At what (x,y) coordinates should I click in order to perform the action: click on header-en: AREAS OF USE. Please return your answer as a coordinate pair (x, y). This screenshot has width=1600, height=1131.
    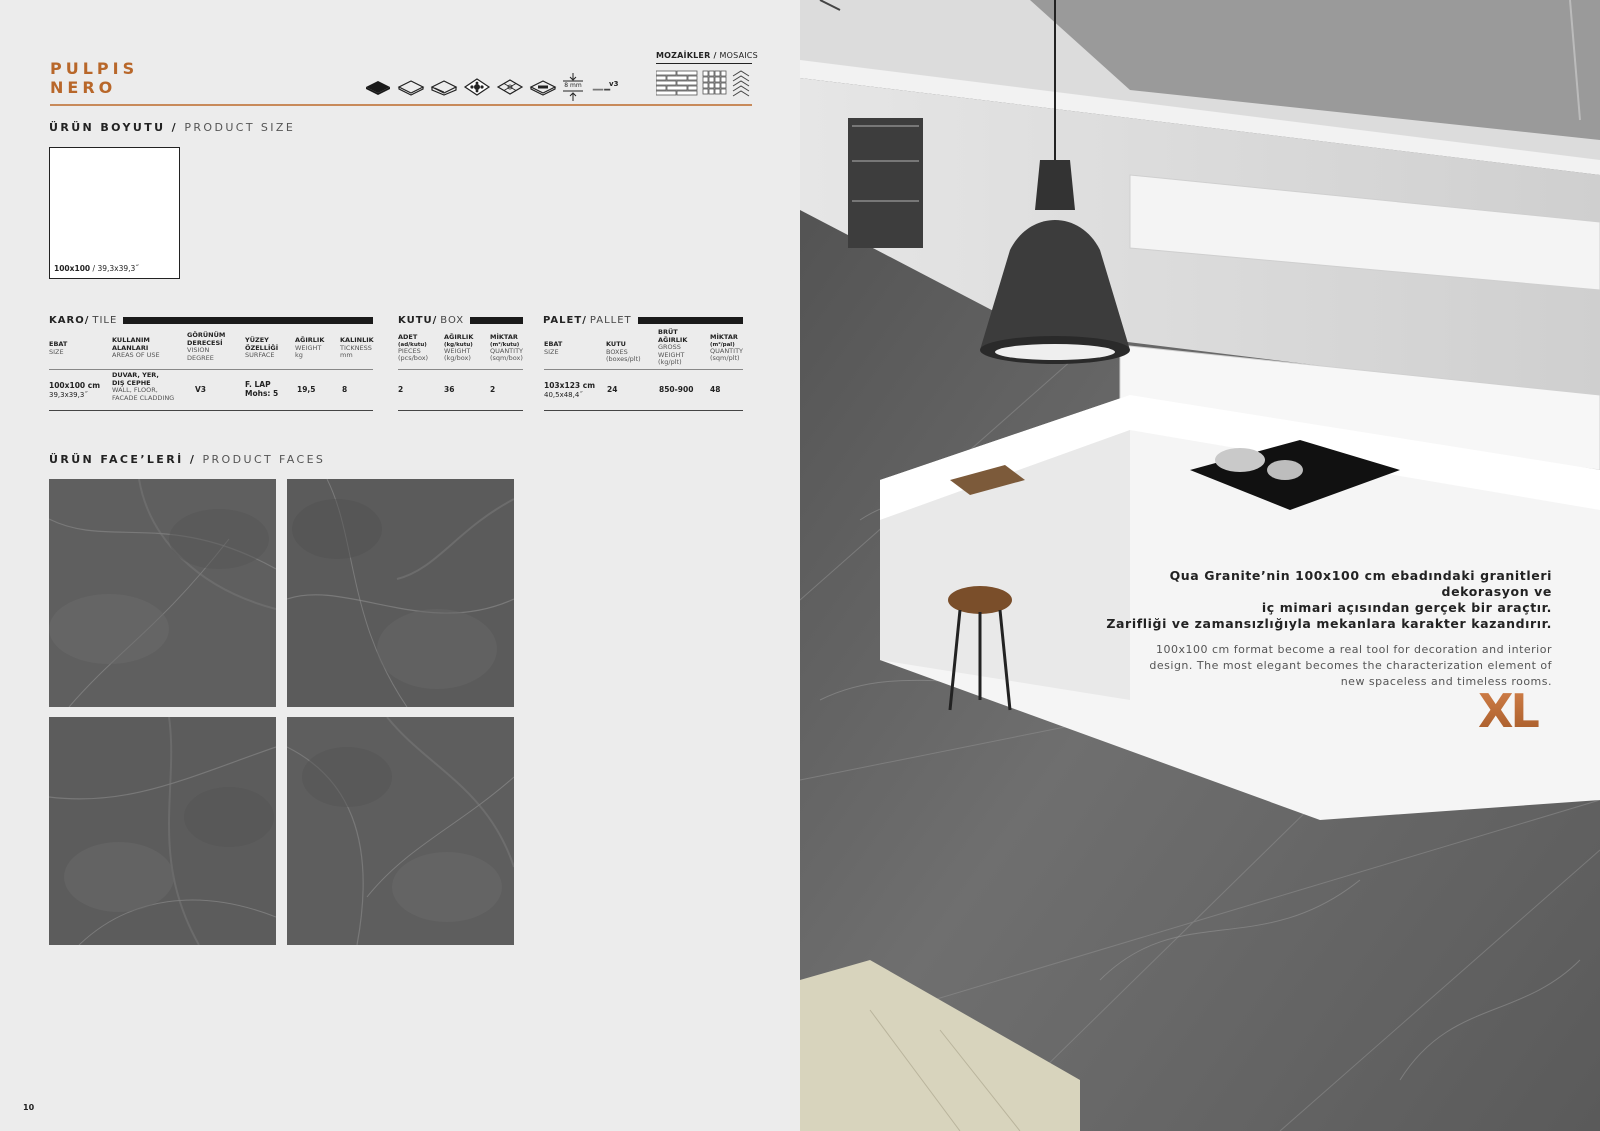
    Looking at the image, I should click on (136, 355).